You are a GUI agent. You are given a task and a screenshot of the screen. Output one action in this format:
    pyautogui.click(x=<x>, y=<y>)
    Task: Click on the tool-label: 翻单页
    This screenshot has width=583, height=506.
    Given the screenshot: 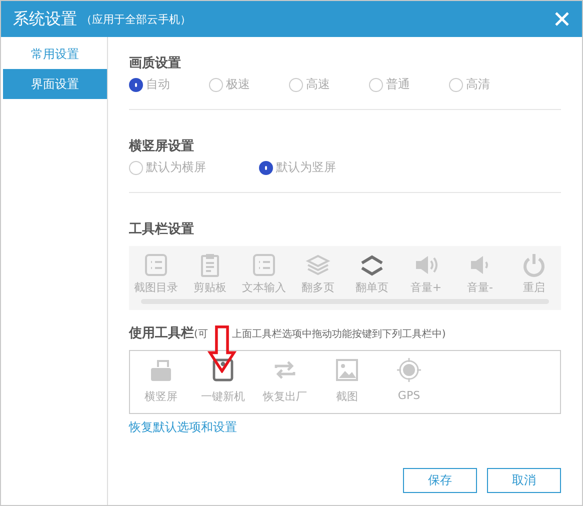 What is the action you would take?
    pyautogui.click(x=372, y=287)
    